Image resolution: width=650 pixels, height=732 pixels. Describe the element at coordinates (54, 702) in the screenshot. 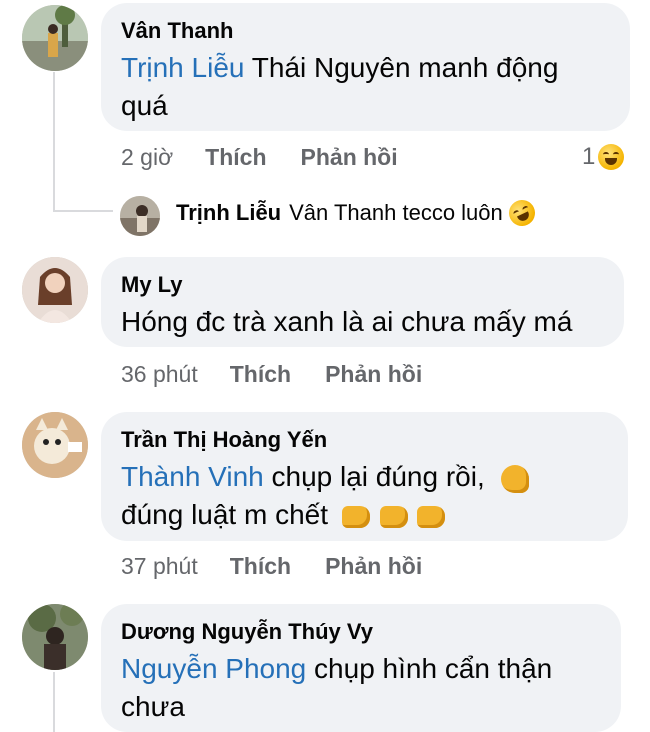

I see `thread-line-bottom` at that location.